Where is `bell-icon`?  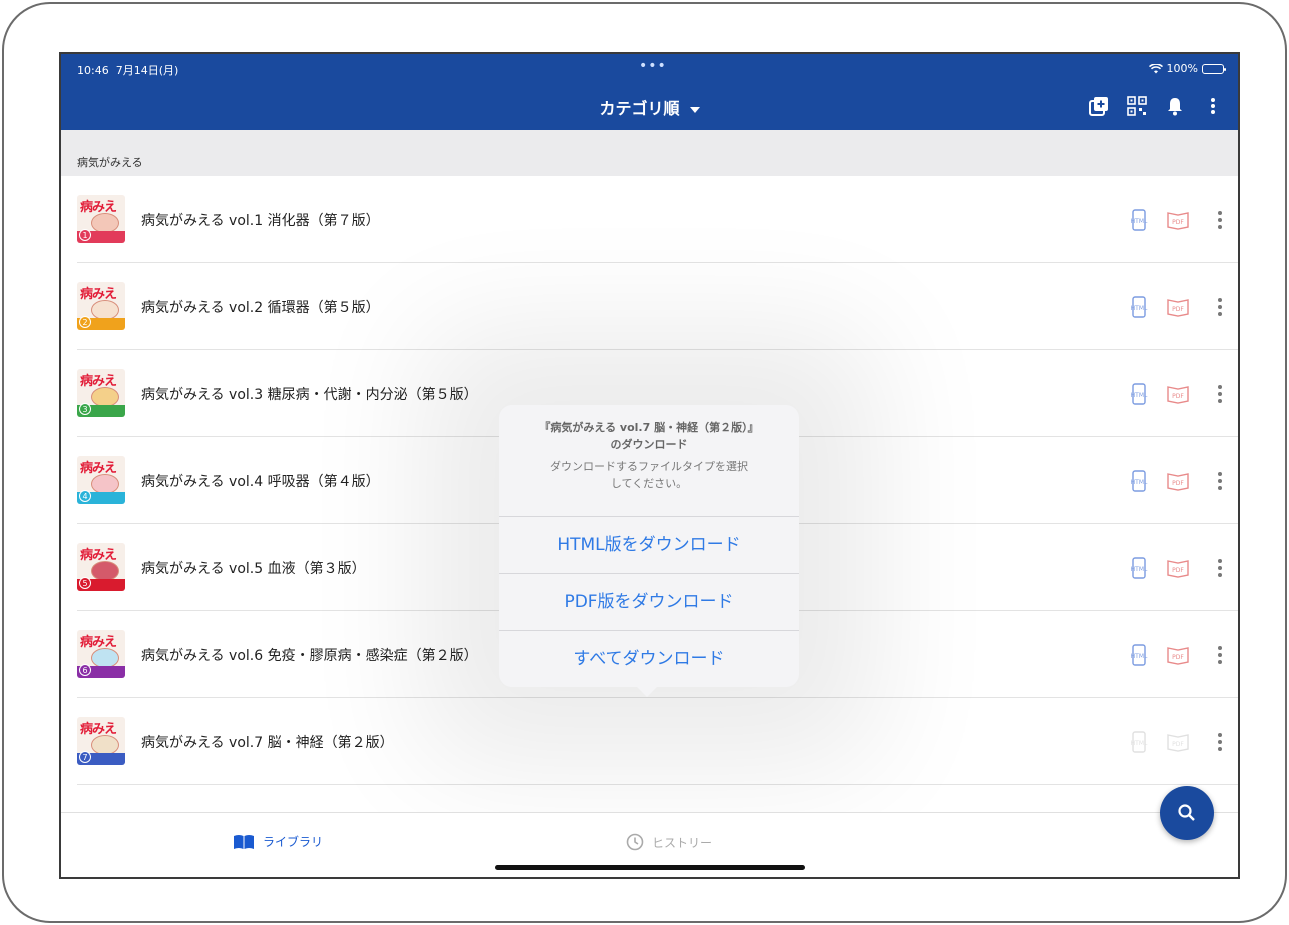 bell-icon is located at coordinates (1175, 106).